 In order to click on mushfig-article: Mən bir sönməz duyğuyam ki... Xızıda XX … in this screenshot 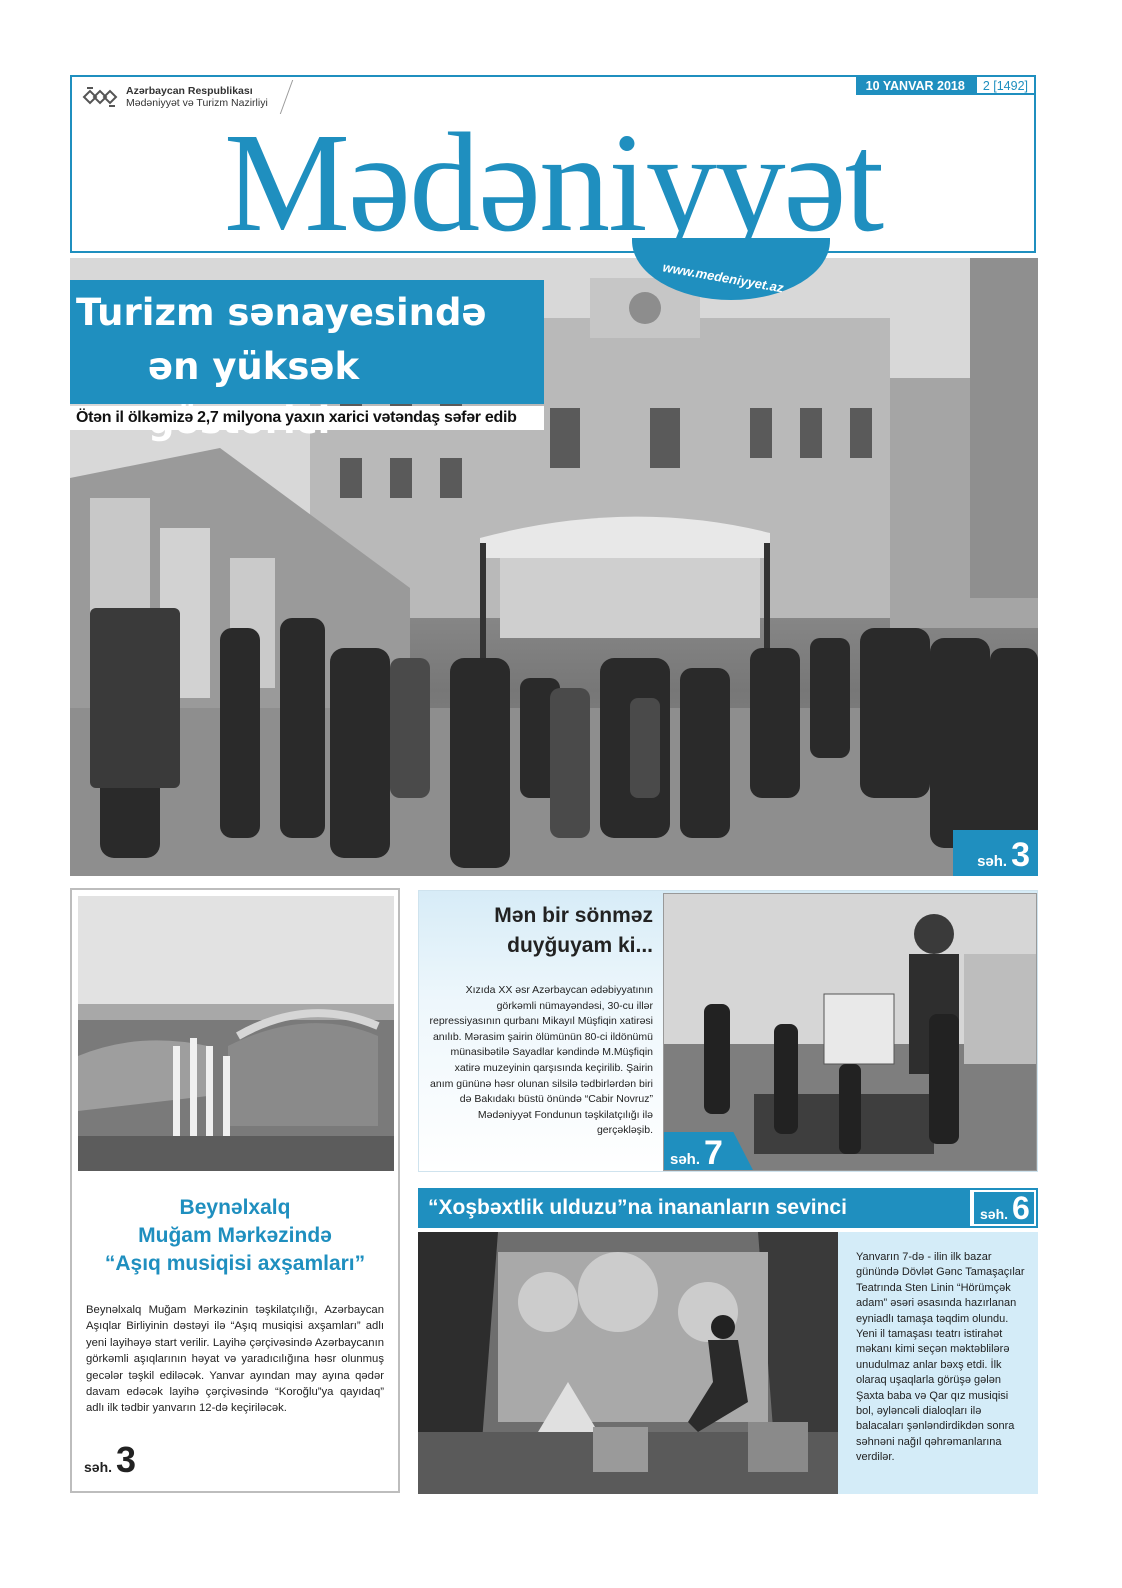, I will do `click(728, 1031)`.